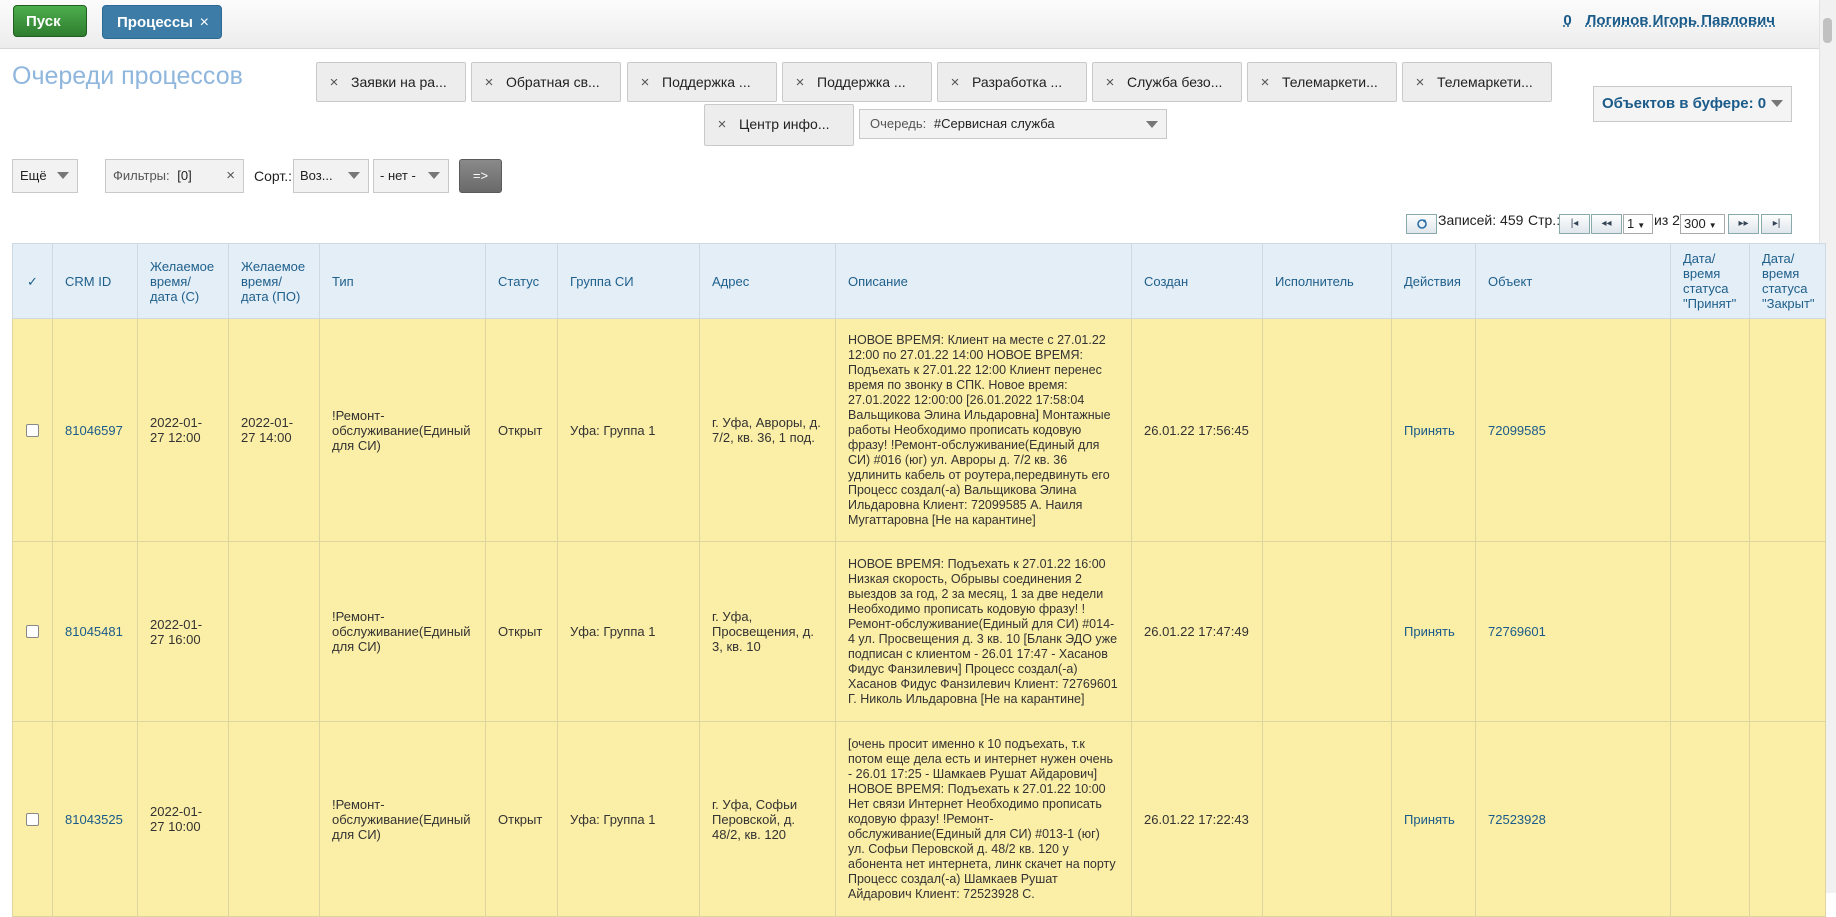 This screenshot has height=917, width=1836. Describe the element at coordinates (1327, 281) in the screenshot. I see `header-executor: Исполнитель` at that location.